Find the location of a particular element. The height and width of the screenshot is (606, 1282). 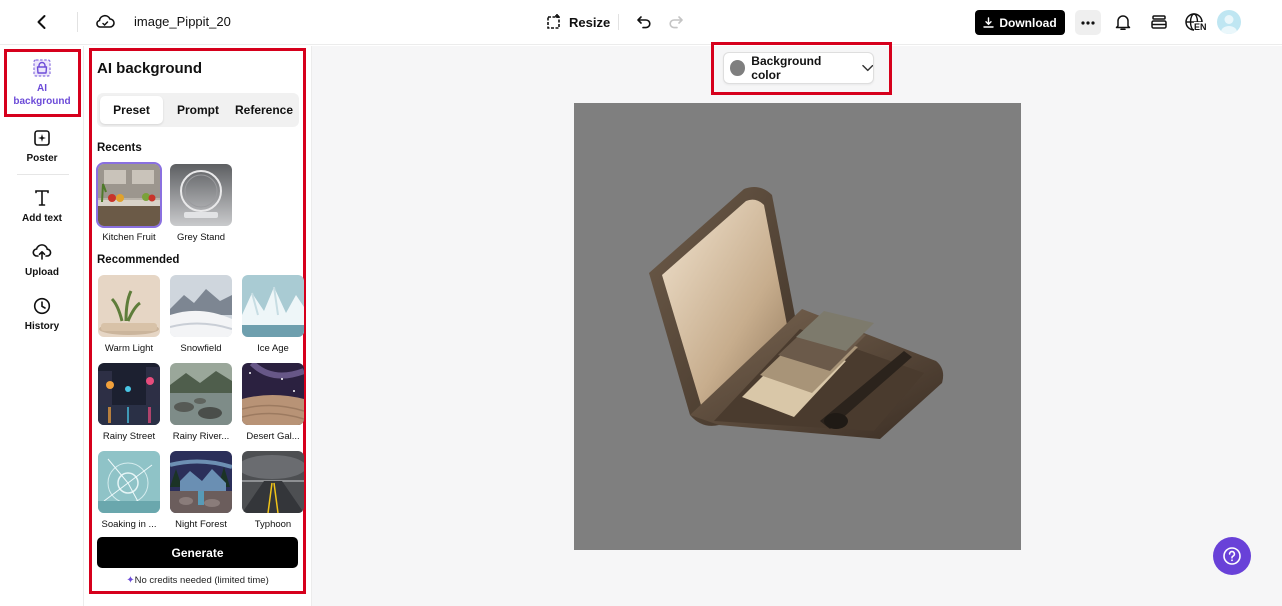

more-icon is located at coordinates (1088, 22).